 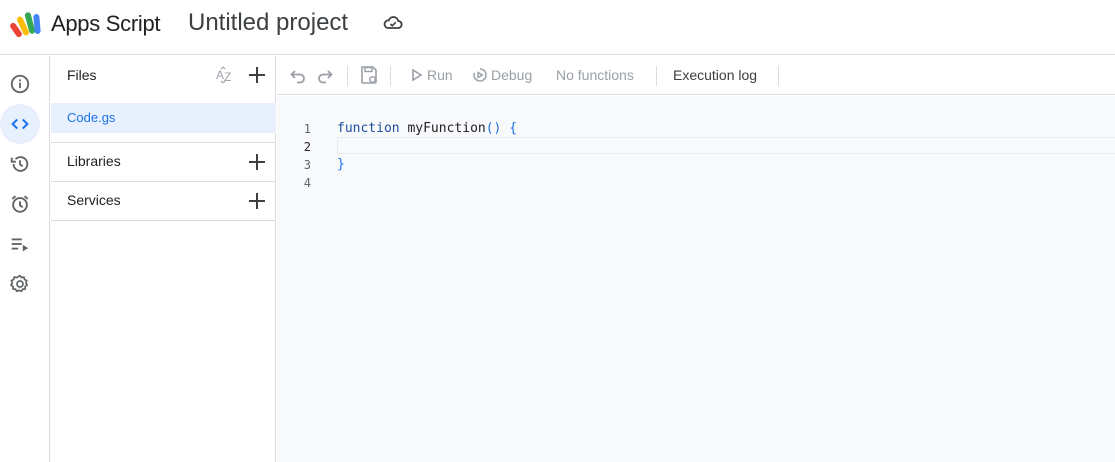 I want to click on execution-log-label: Execution log, so click(x=715, y=75).